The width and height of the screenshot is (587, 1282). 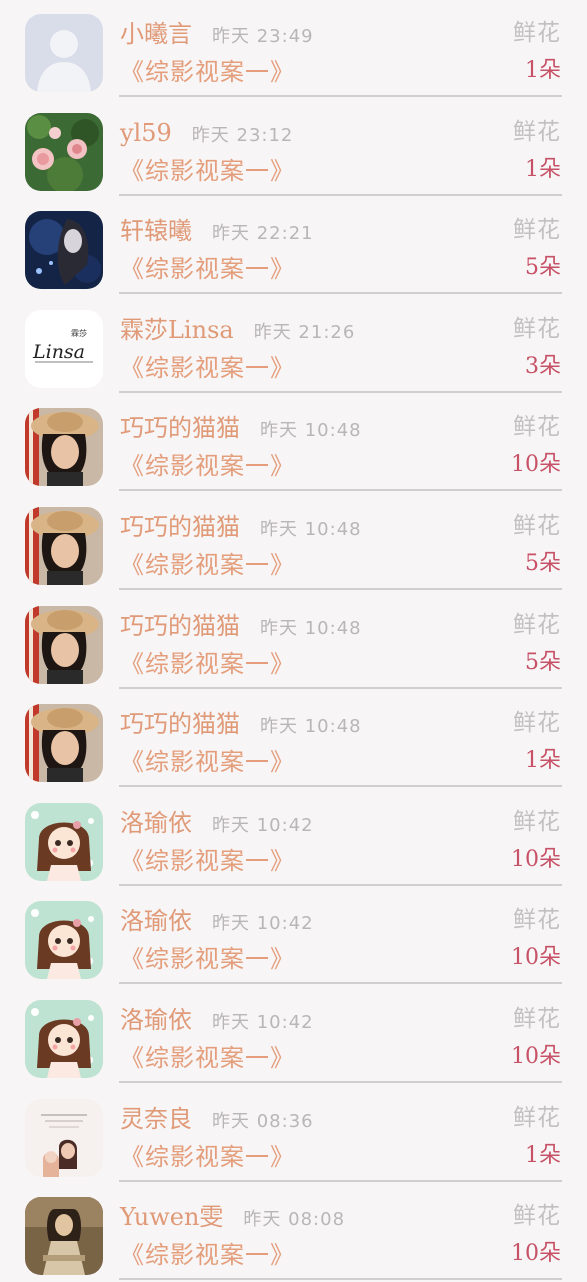 What do you see at coordinates (304, 332) in the screenshot?
I see `gift-timestamp: 昨天 21:26` at bounding box center [304, 332].